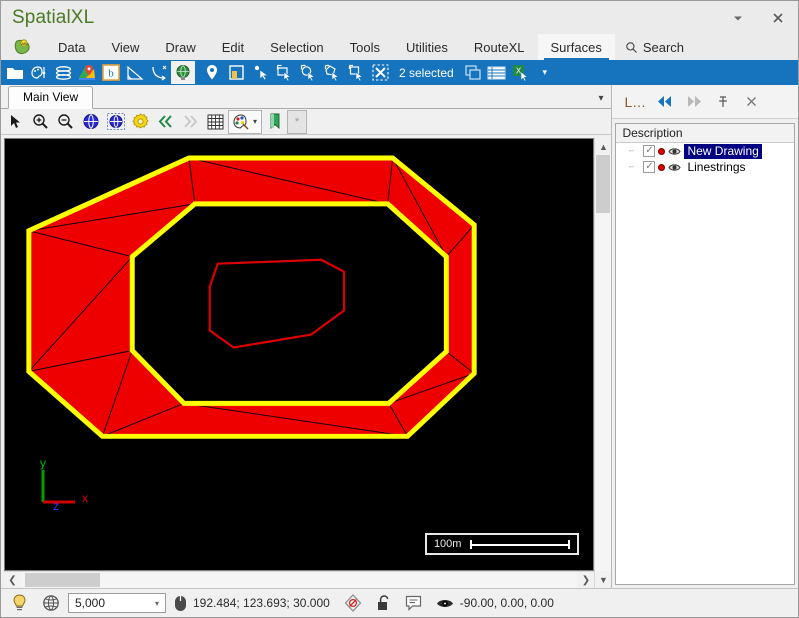  What do you see at coordinates (603, 579) in the screenshot?
I see `scroll-down-button: ▼` at bounding box center [603, 579].